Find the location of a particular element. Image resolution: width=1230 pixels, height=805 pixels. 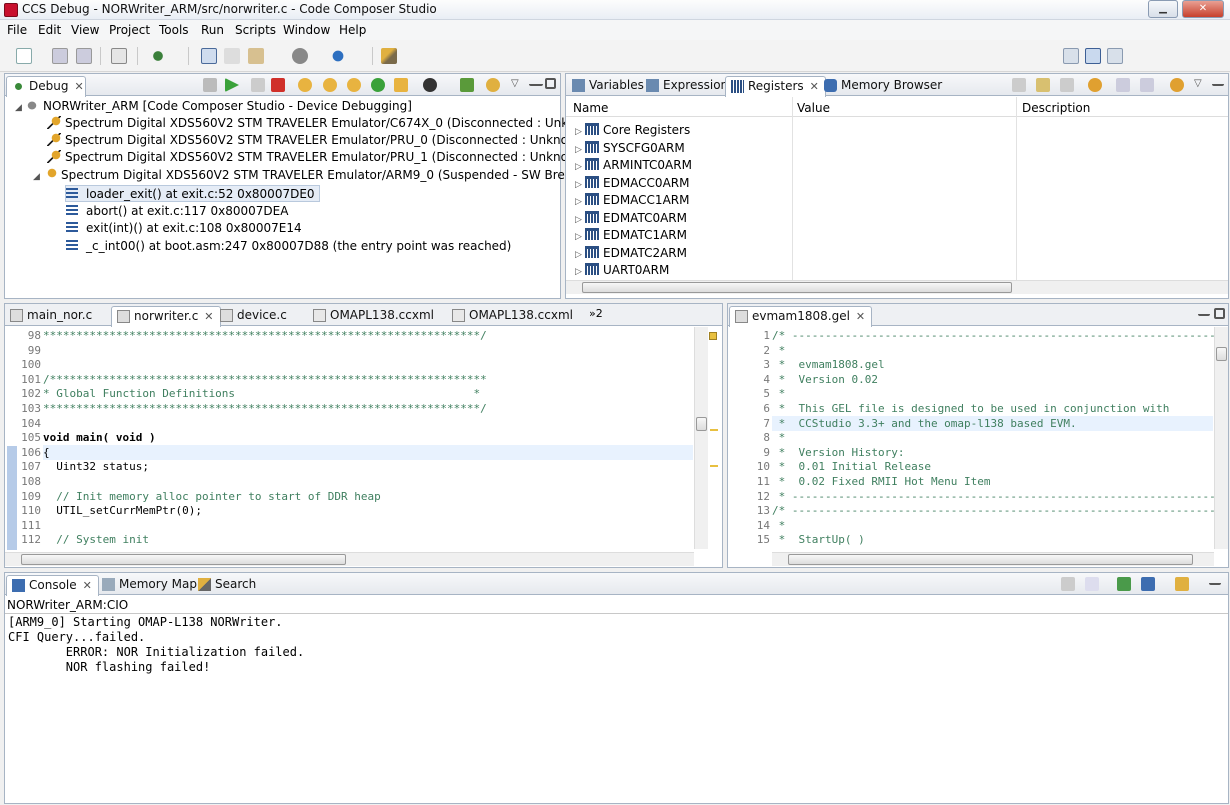

tab-variables: Variables is located at coordinates (608, 86).